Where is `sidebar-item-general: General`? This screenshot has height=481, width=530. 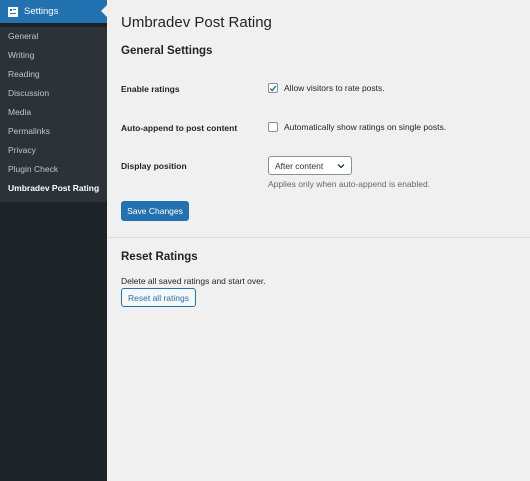
sidebar-item-general: General is located at coordinates (53, 36).